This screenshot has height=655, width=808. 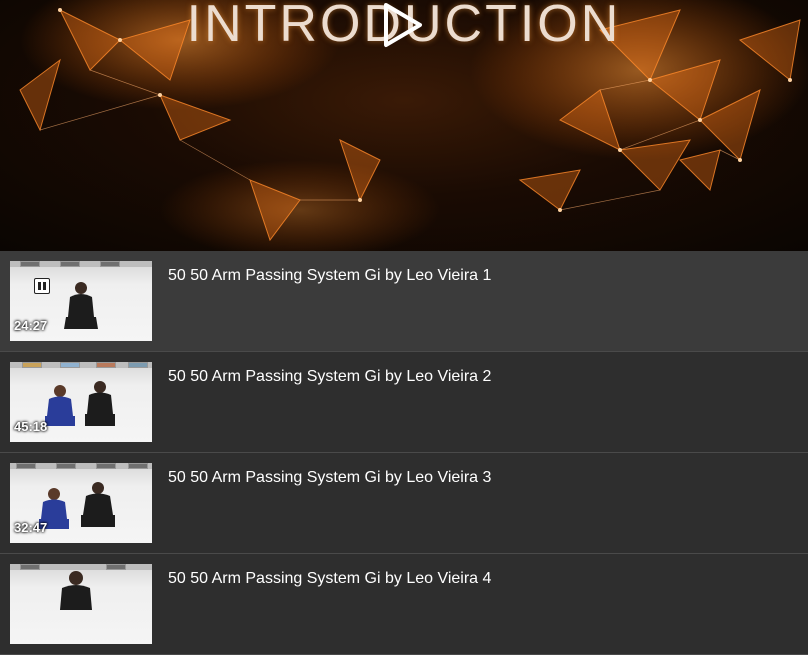 I want to click on pause-icon, so click(x=42, y=286).